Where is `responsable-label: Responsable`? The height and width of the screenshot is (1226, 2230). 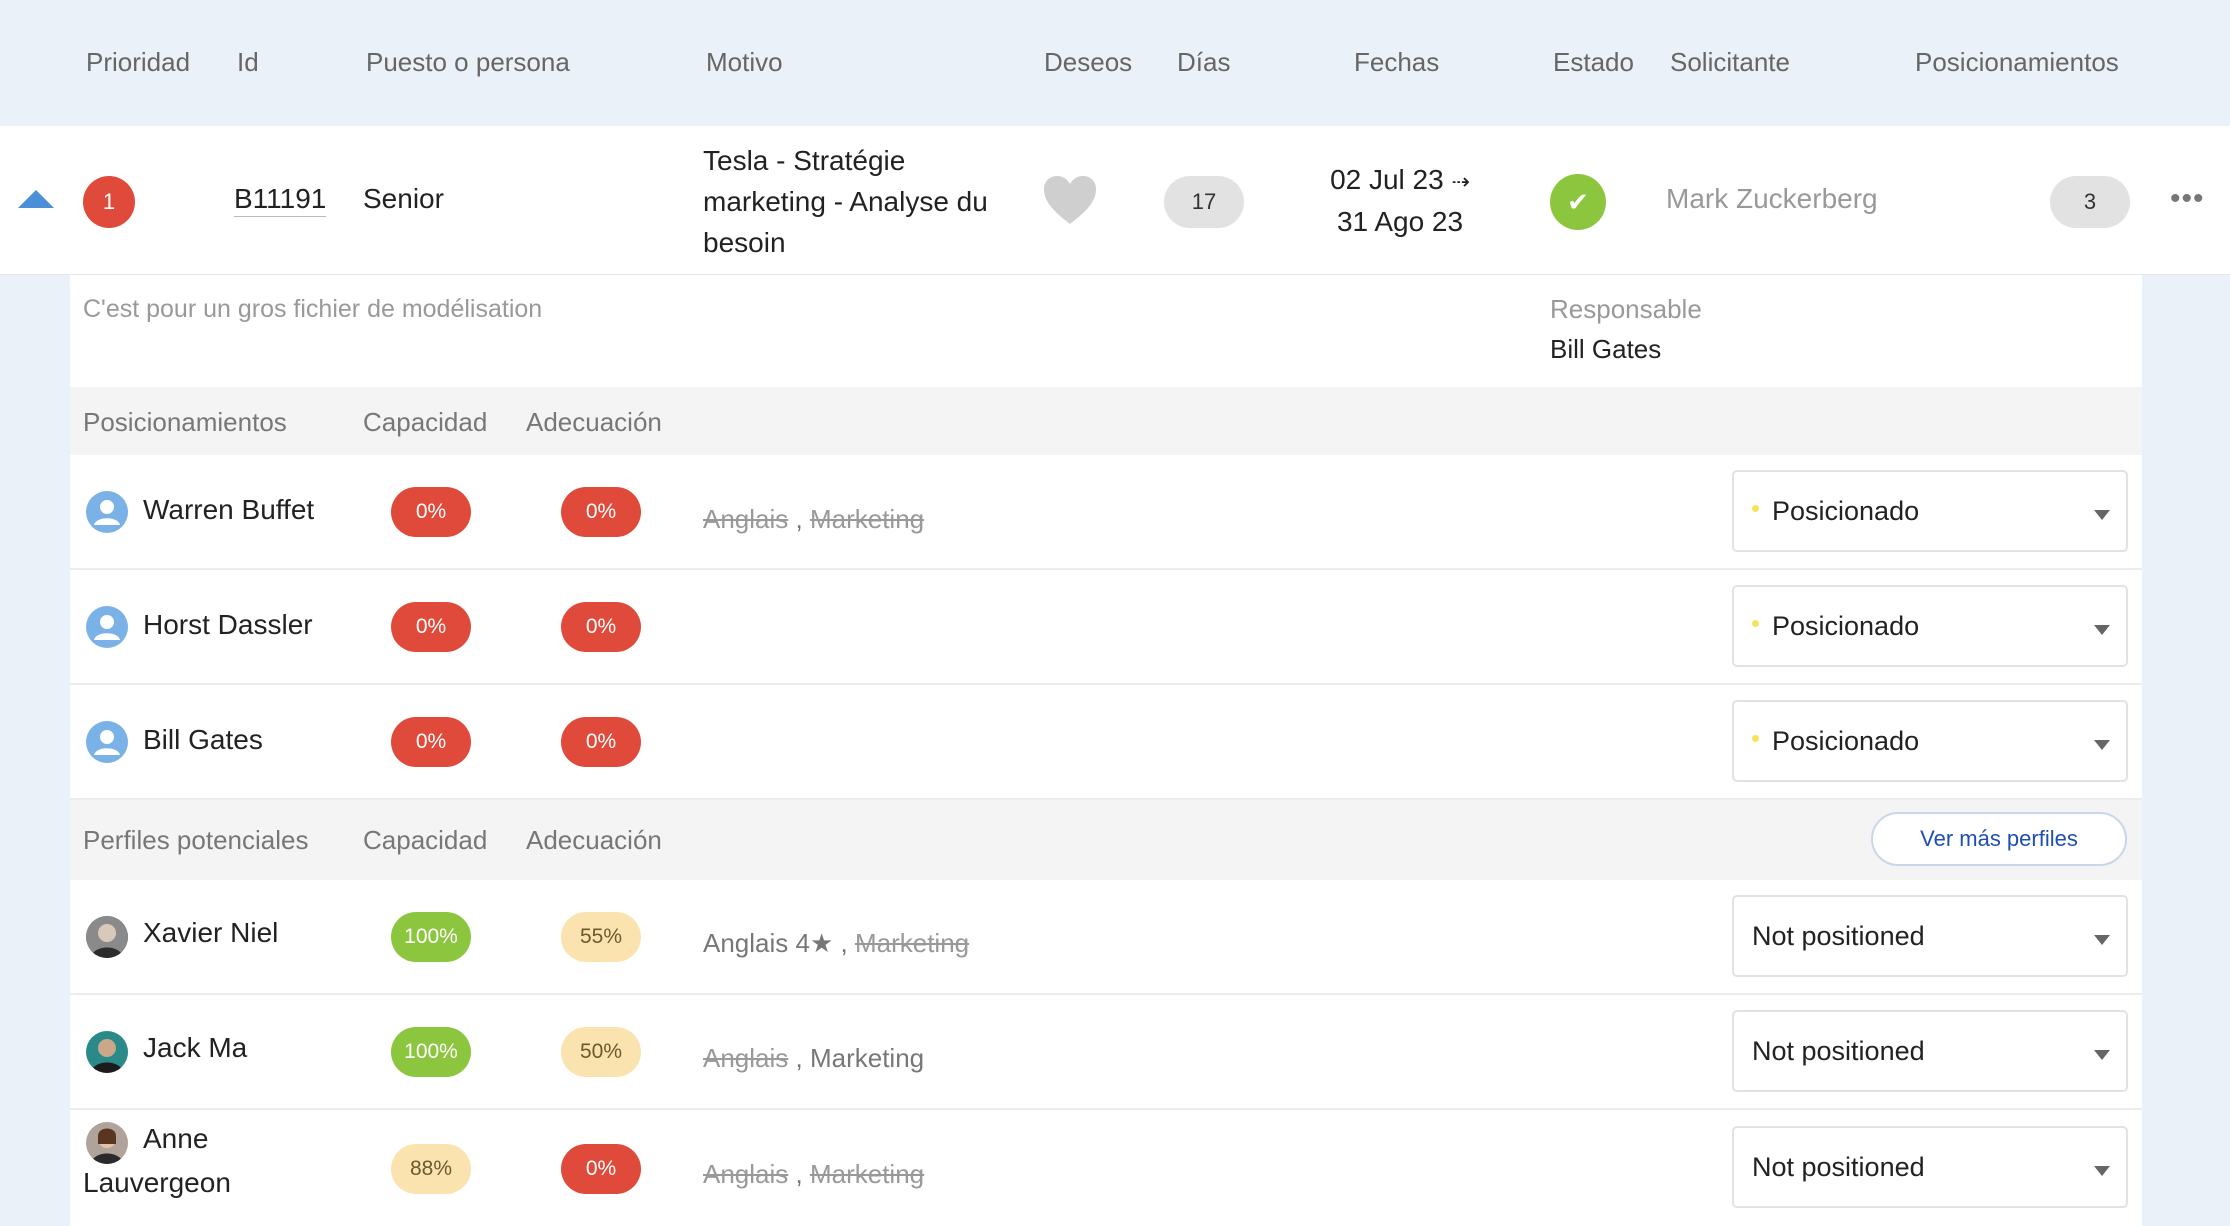 responsable-label: Responsable is located at coordinates (1626, 309).